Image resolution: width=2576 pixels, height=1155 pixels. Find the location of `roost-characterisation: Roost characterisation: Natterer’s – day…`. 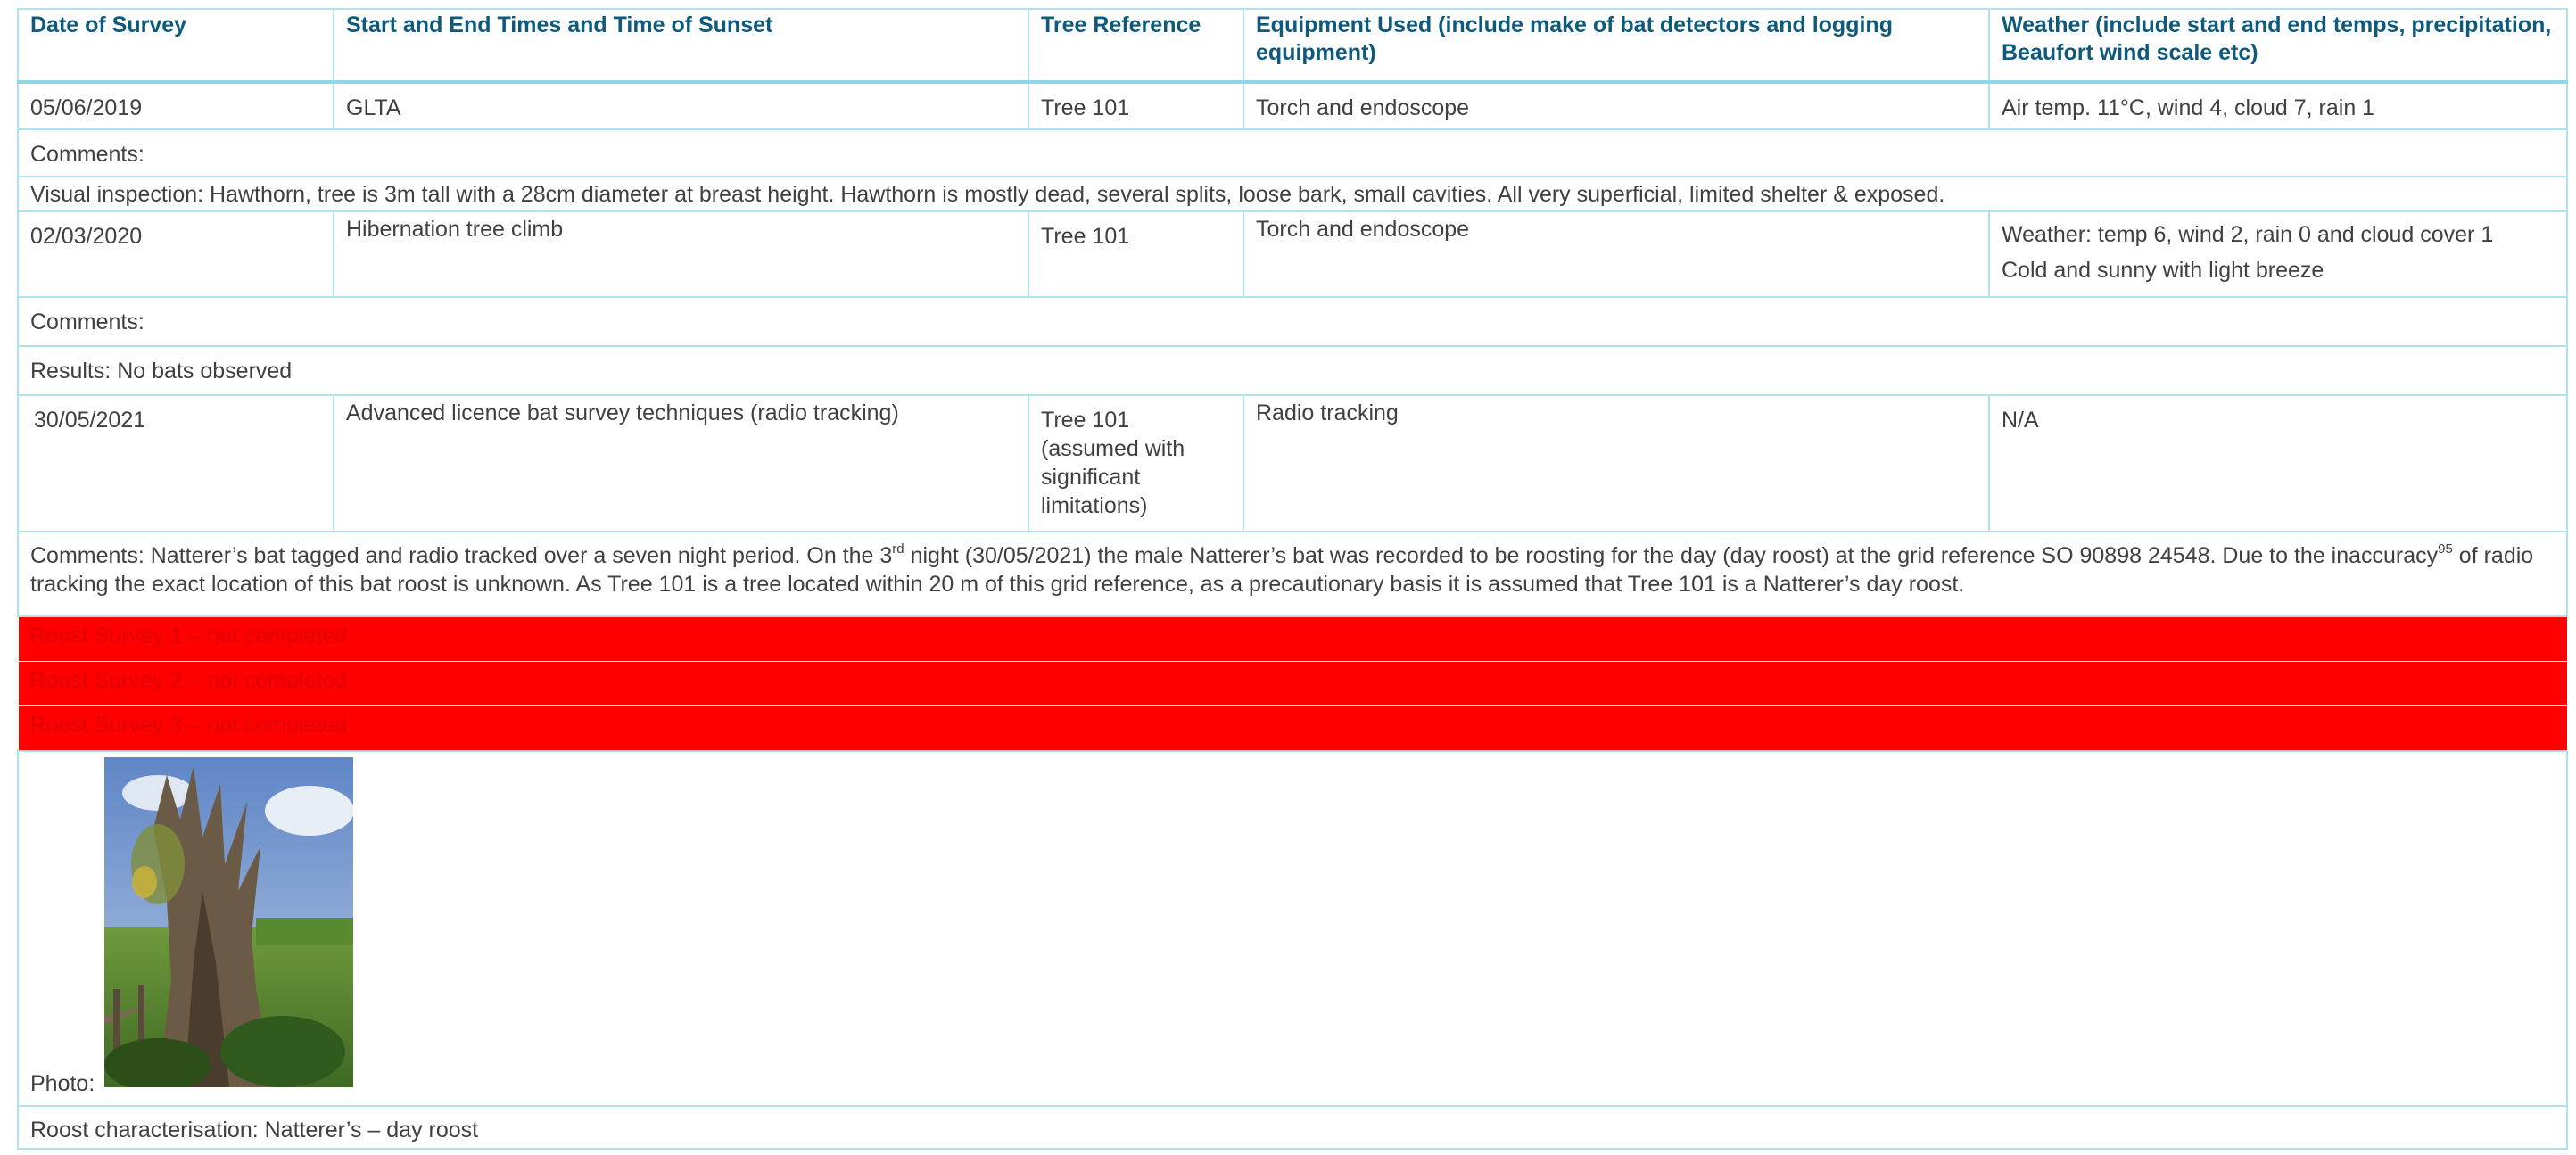

roost-characterisation: Roost characterisation: Natterer’s – day… is located at coordinates (1292, 1127).